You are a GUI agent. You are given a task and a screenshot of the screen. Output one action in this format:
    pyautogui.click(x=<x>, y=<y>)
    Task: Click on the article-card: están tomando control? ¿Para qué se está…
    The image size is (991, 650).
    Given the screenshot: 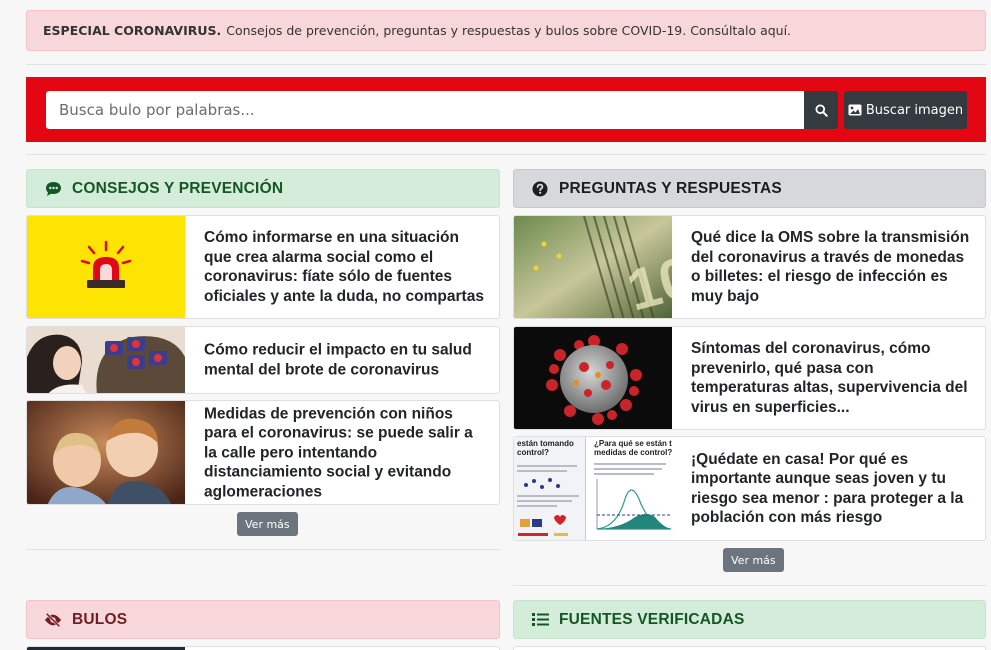 What is the action you would take?
    pyautogui.click(x=749, y=488)
    